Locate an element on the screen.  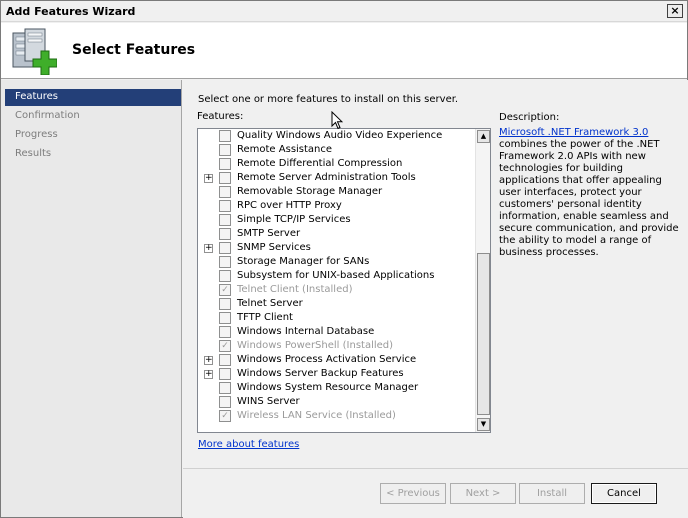
nav-item-label: Progress is located at coordinates (36, 134).